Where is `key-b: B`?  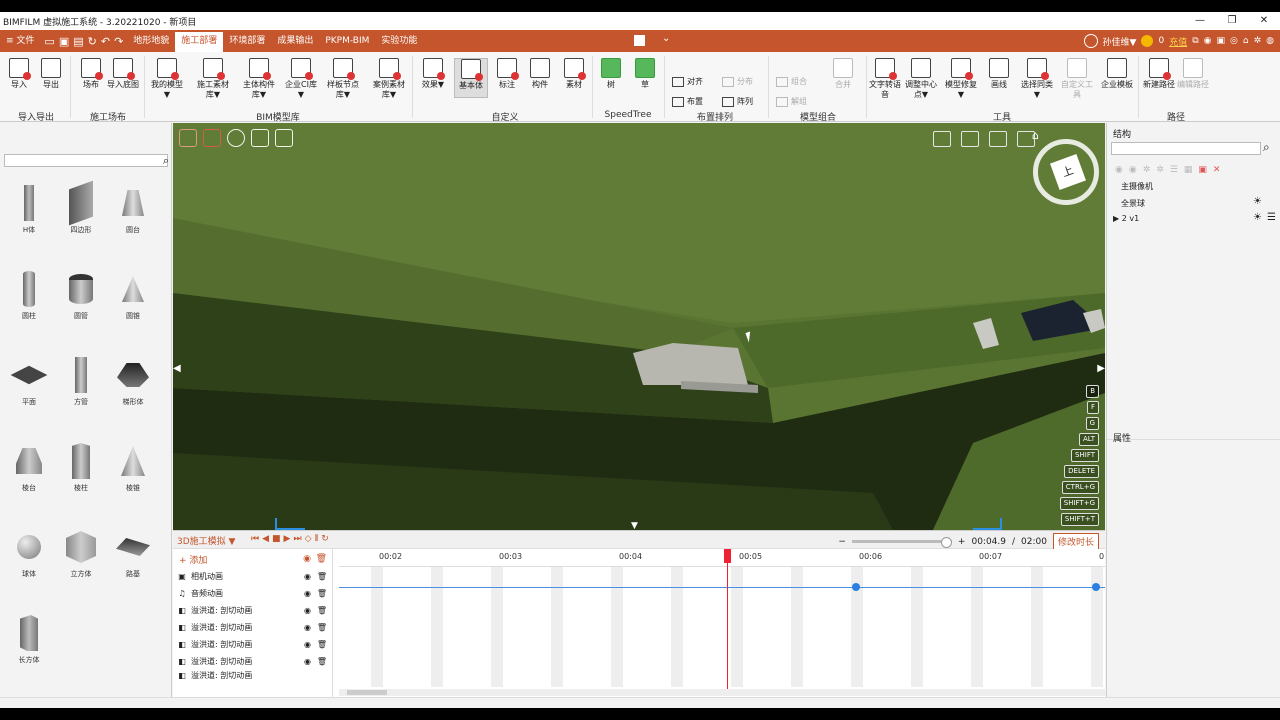 key-b: B is located at coordinates (1092, 391).